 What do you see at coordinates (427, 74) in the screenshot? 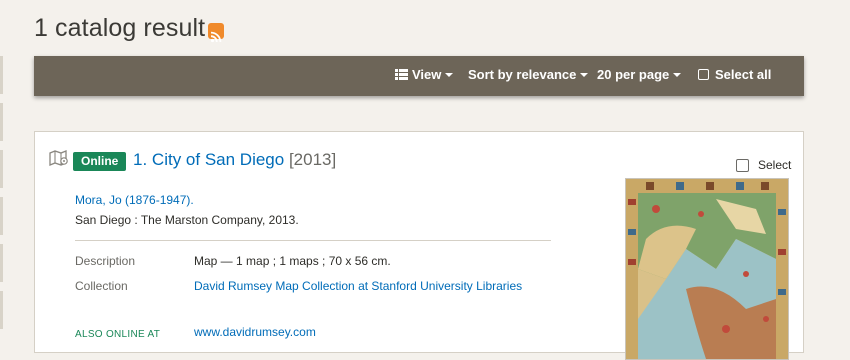
I see `view-label: View` at bounding box center [427, 74].